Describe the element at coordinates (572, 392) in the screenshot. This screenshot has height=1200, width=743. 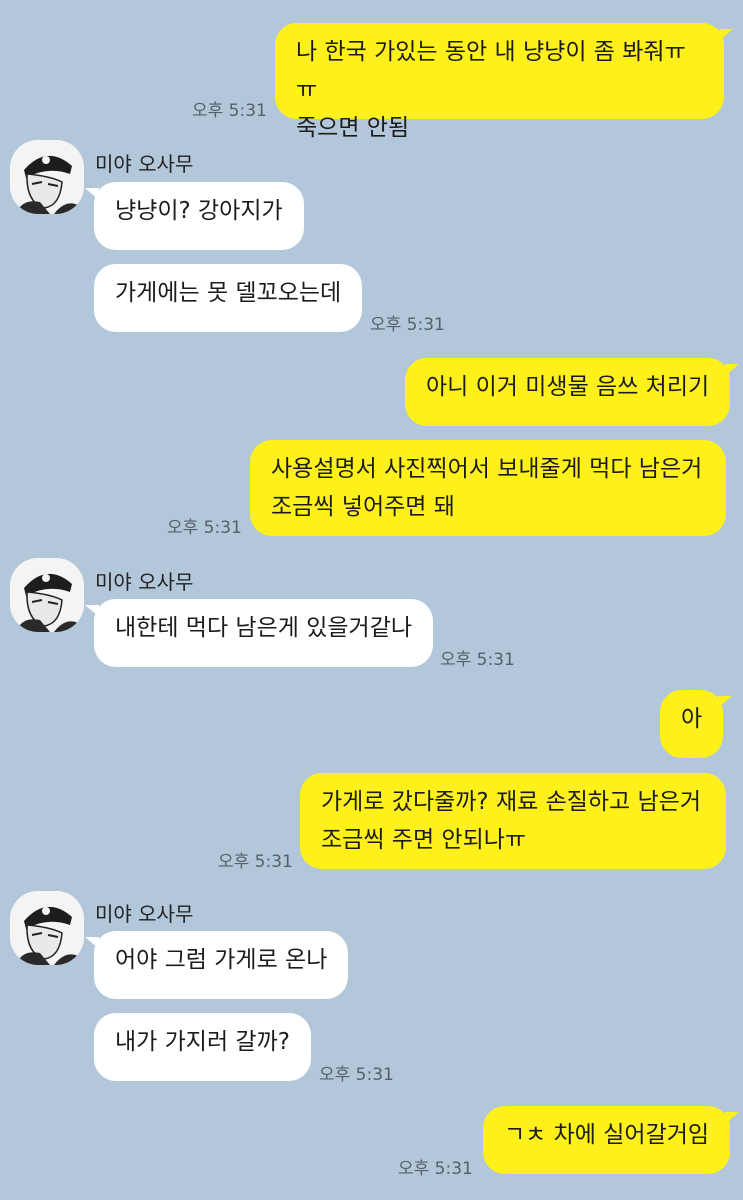
I see `outgoing-message: 아니 이거 미생물 음쓰 처리기` at that location.